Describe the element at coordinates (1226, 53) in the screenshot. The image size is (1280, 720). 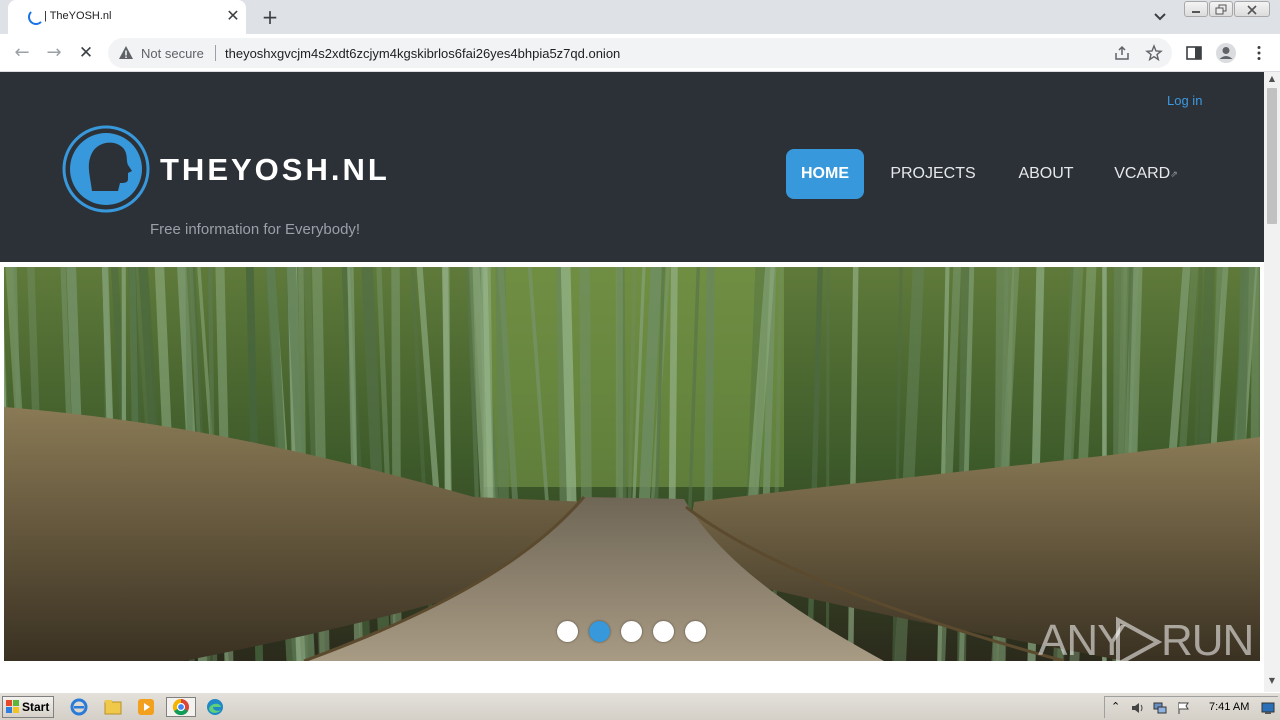
I see `profile-icon` at that location.